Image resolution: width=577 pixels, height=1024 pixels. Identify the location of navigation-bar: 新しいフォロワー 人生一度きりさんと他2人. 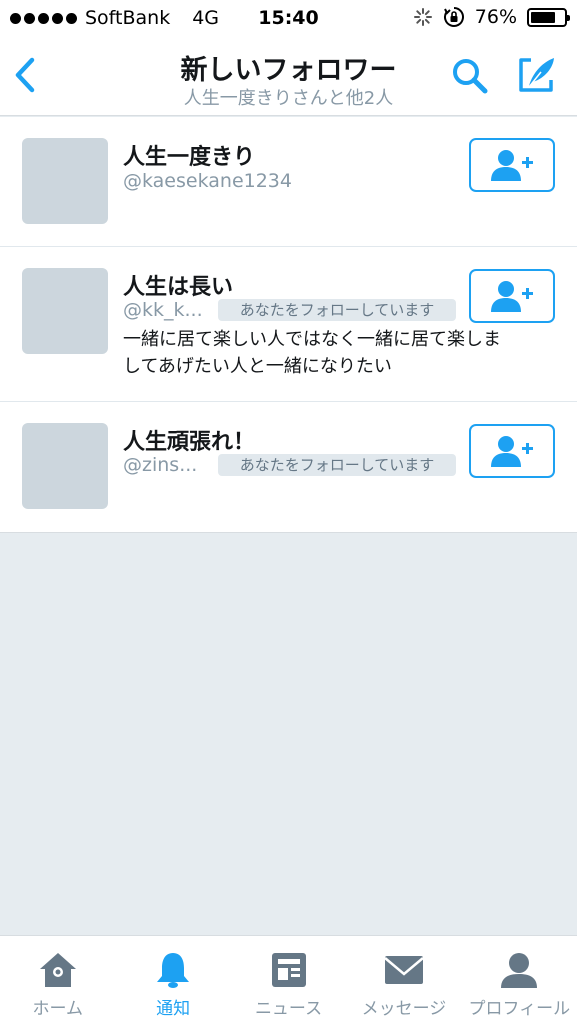
(288, 77).